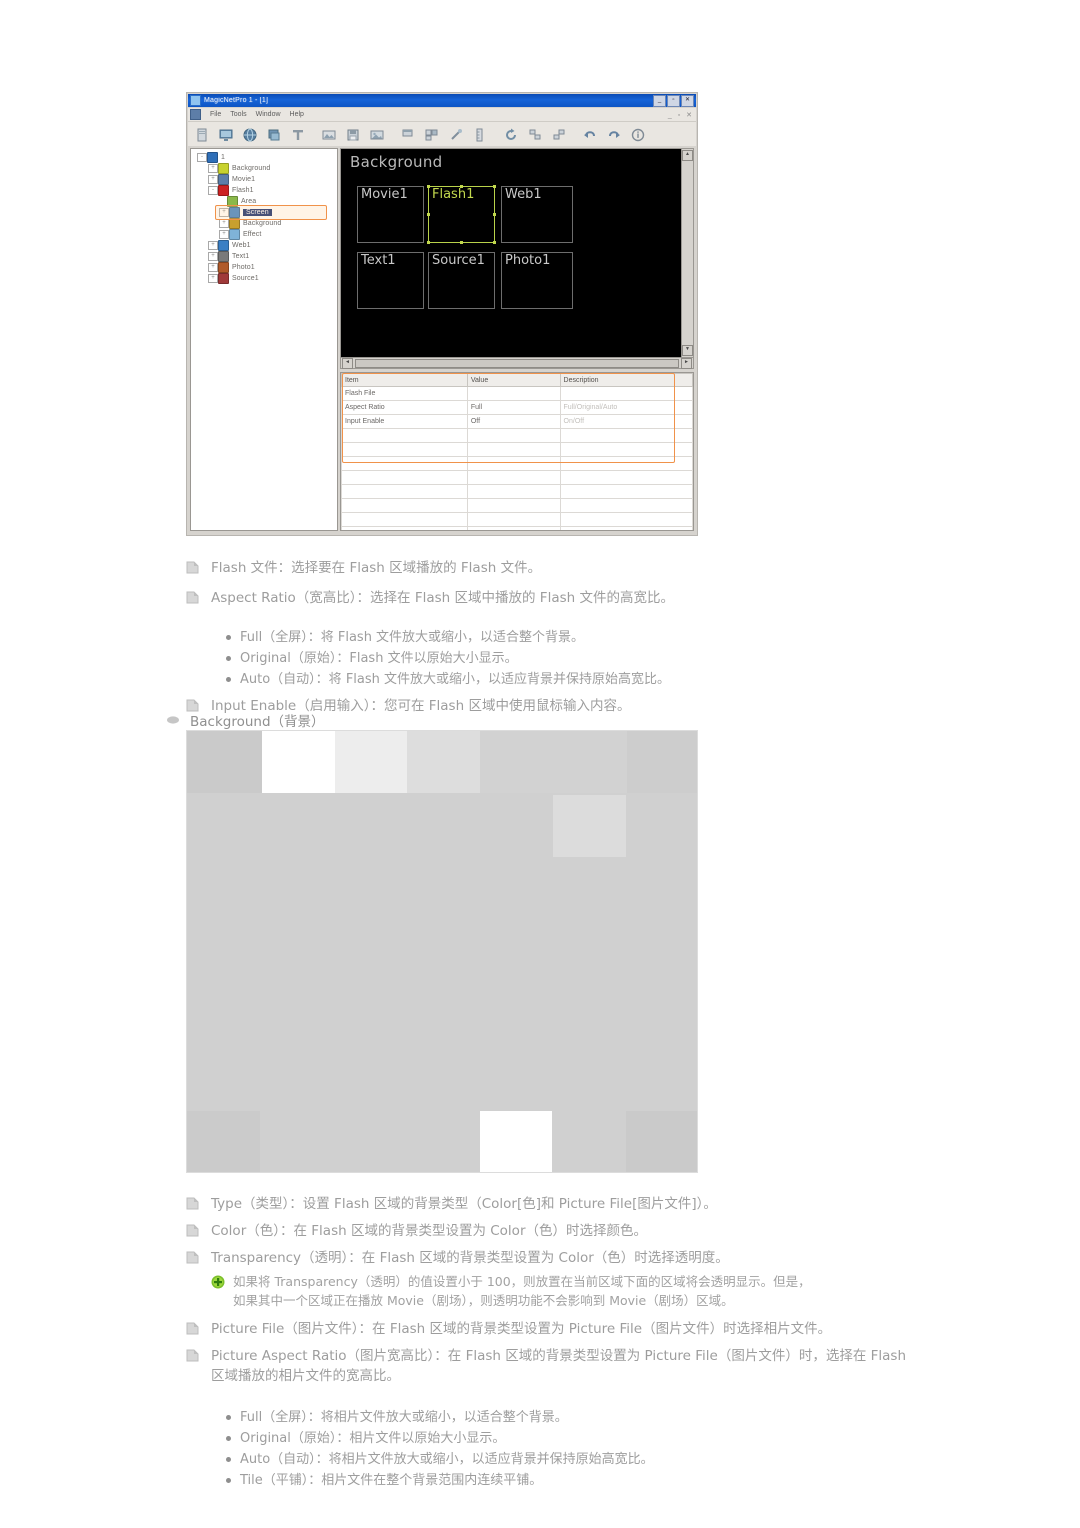  I want to click on flash-icon, so click(274, 134).